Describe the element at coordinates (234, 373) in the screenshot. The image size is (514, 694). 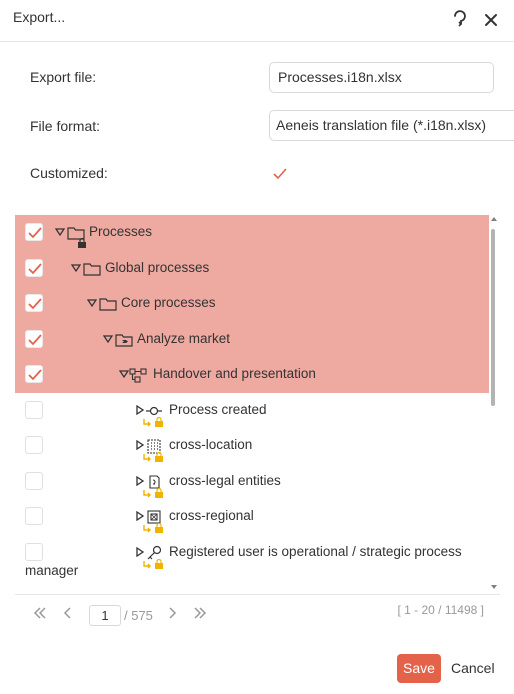
I see `tree-row-label: Handover and presentation` at that location.